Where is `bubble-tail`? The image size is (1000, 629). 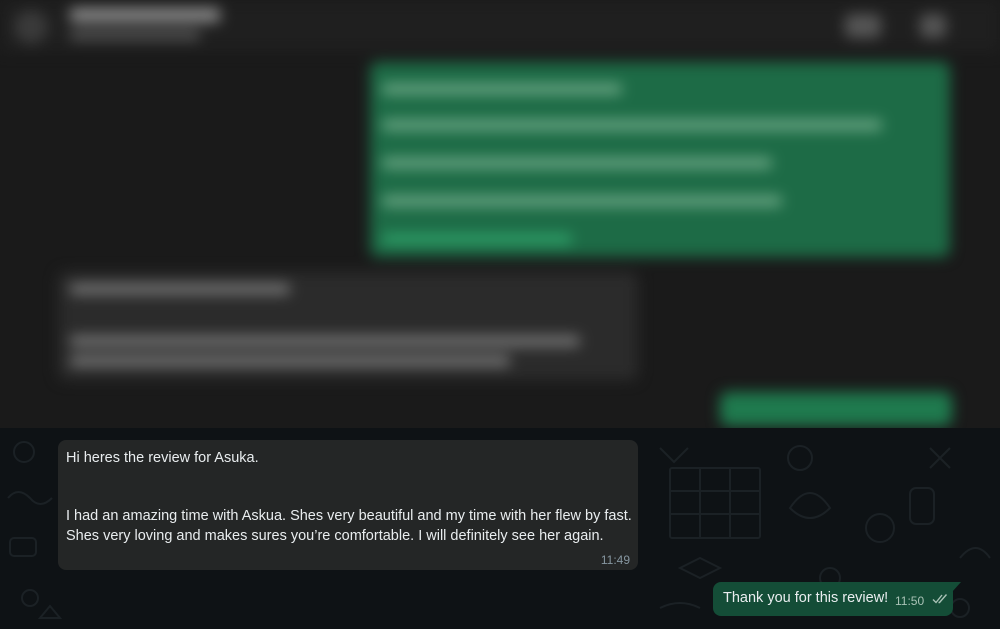 bubble-tail is located at coordinates (956, 587).